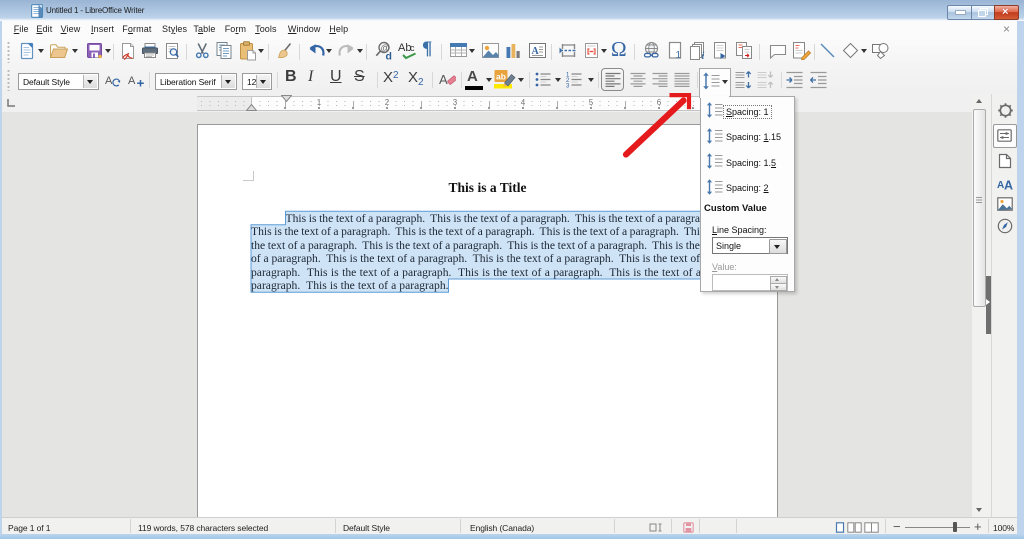 The width and height of the screenshot is (1024, 539). I want to click on svg-text: c, so click(412, 48).